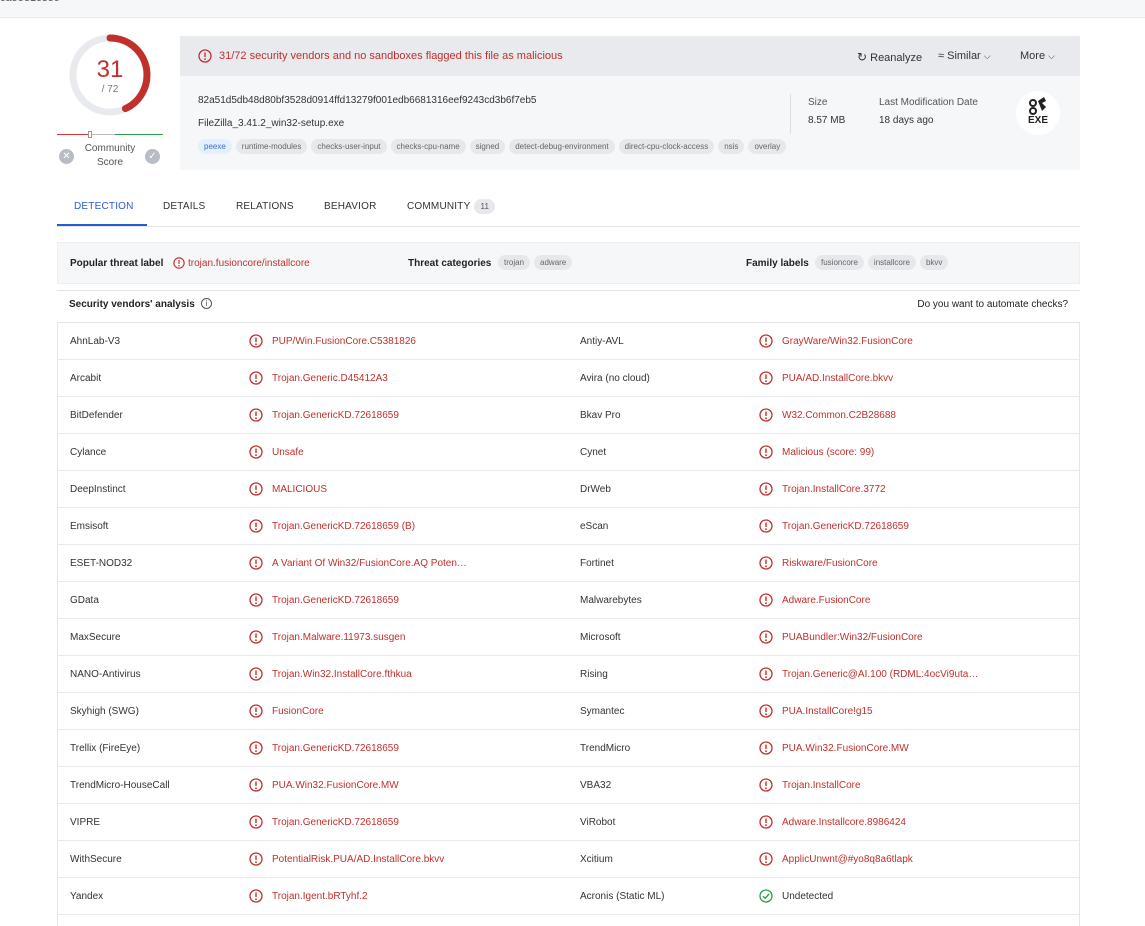  What do you see at coordinates (1037, 120) in the screenshot?
I see `file-type-label: EXE` at bounding box center [1037, 120].